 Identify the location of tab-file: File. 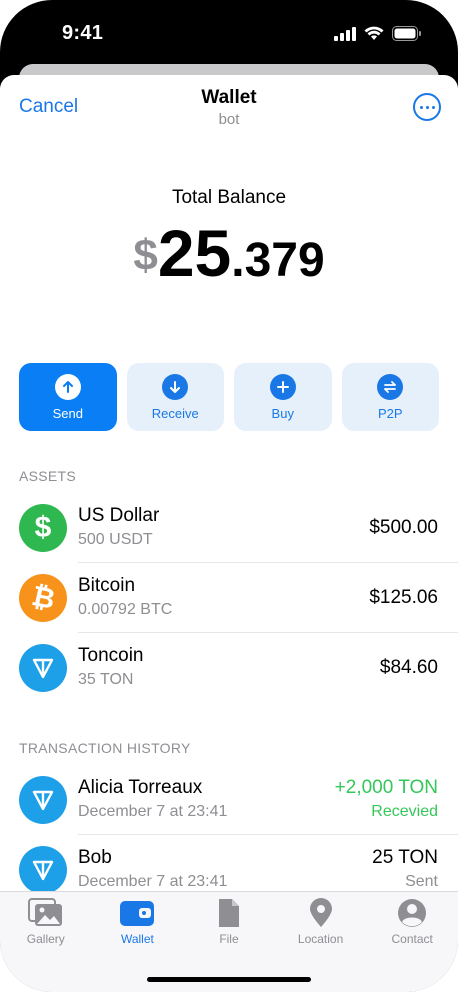
(229, 929).